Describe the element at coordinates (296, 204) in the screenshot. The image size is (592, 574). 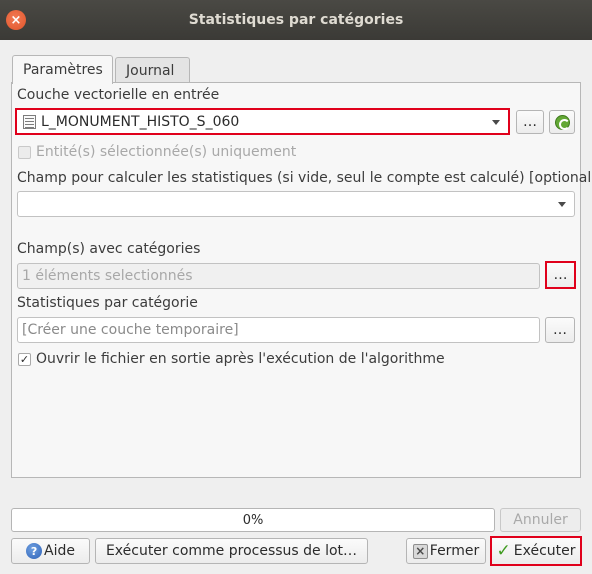
I see `stat-field-combo` at that location.